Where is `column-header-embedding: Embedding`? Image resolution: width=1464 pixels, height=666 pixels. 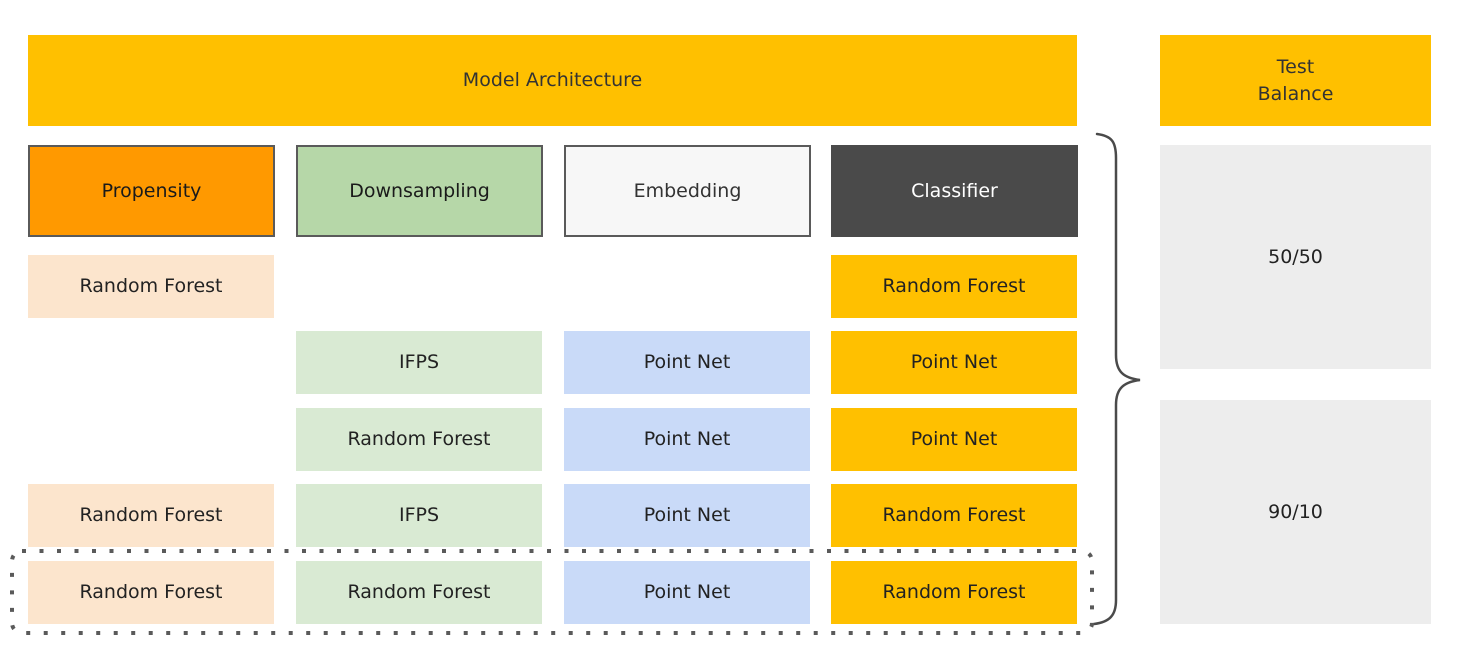 column-header-embedding: Embedding is located at coordinates (687, 191).